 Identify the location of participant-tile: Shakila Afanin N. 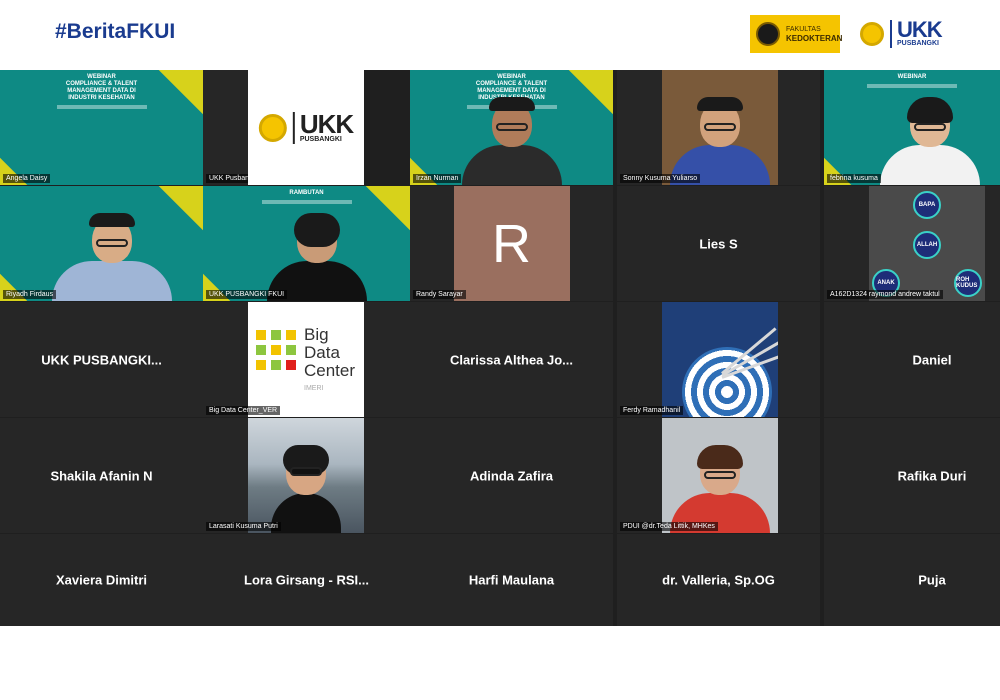
(101, 475).